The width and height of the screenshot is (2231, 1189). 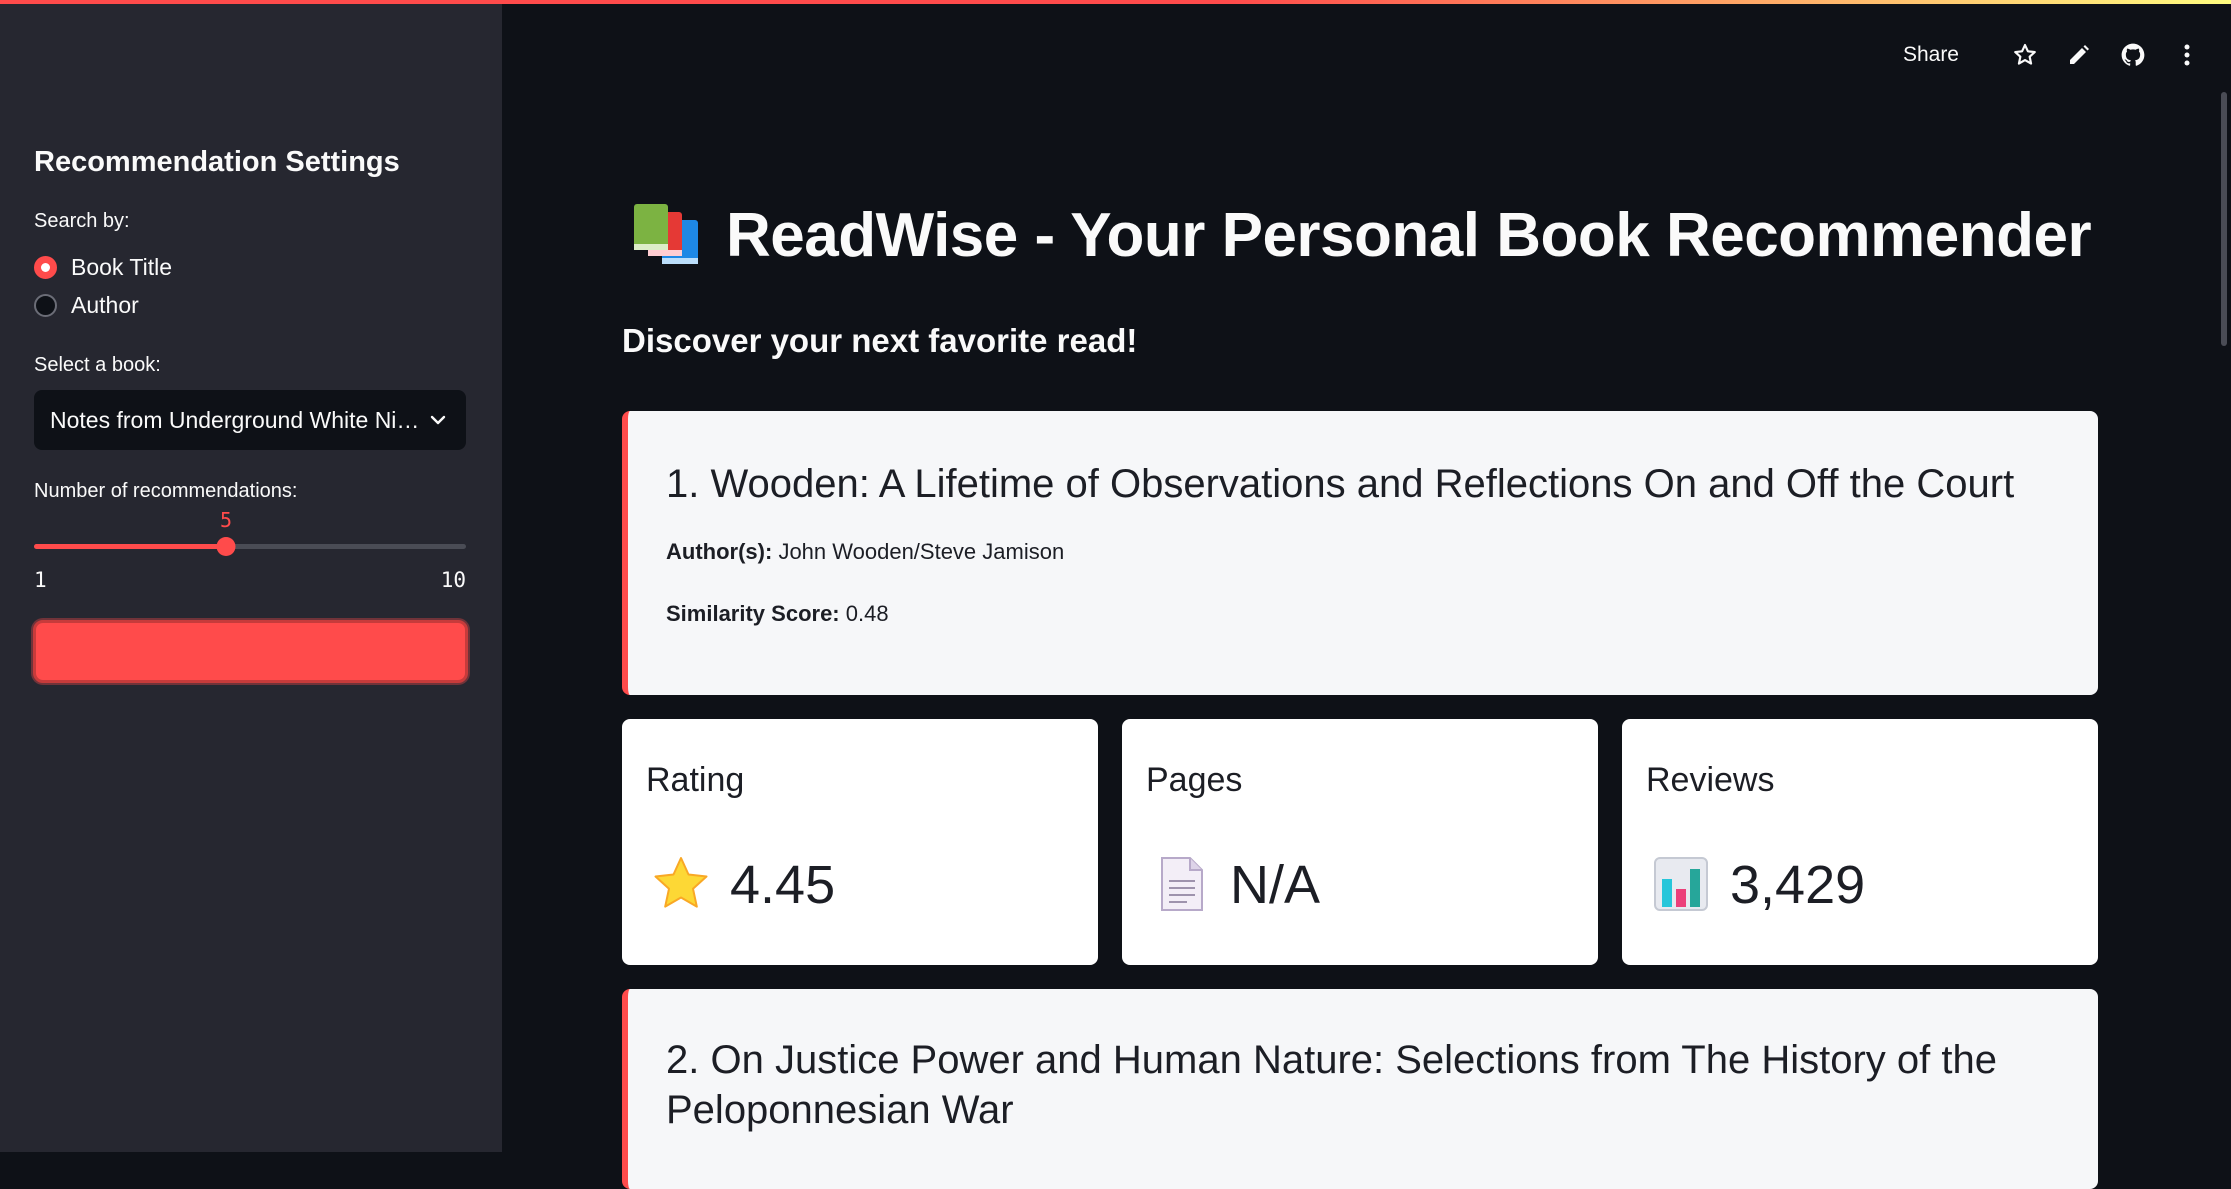 I want to click on slider-max-label: 10, so click(x=453, y=580).